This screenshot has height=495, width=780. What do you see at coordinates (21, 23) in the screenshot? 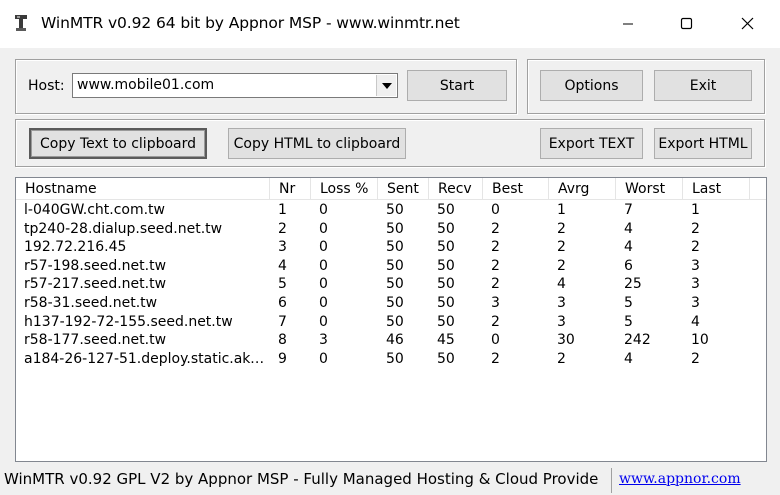
I see `winmtr-app-icon` at bounding box center [21, 23].